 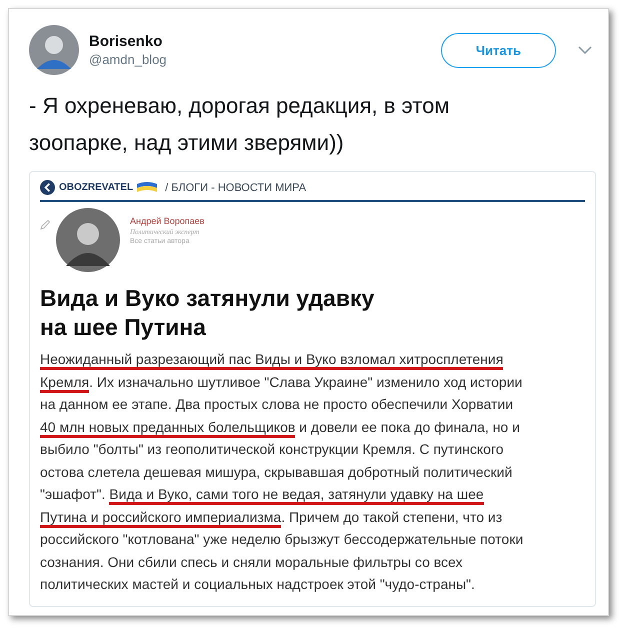 I want to click on article-text-line: выбило "болты" из геополитической конструкции Кремля. С путинского, so click(x=272, y=449).